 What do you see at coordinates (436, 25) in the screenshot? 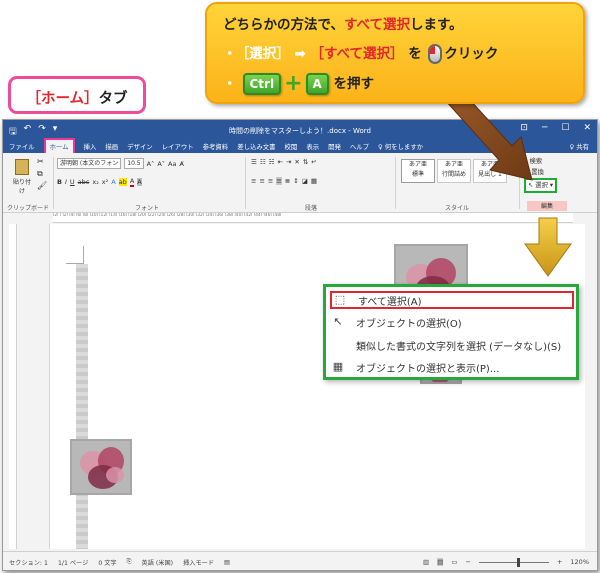
I see `line1-suffix: します。` at bounding box center [436, 25].